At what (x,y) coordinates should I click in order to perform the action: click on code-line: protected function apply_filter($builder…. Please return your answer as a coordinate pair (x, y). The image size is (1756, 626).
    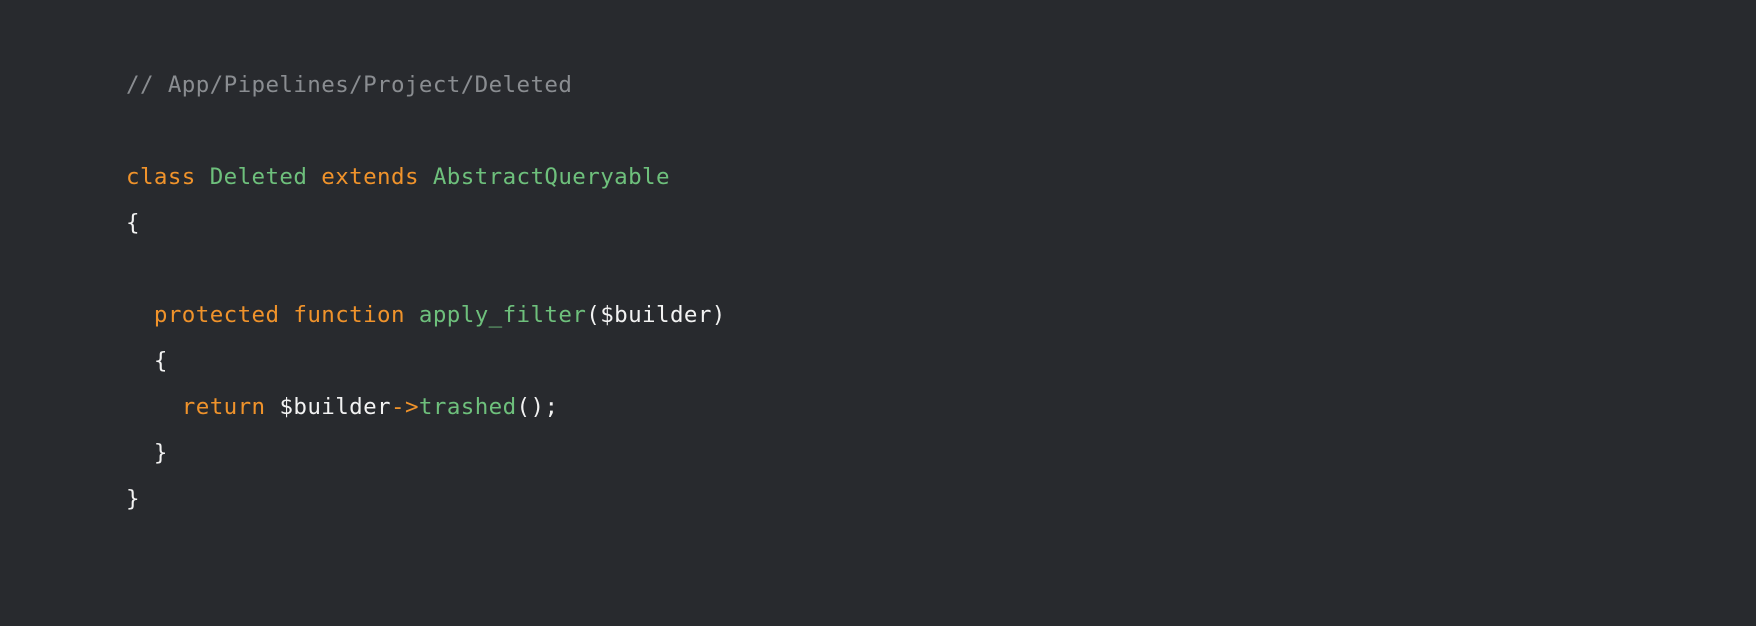
    Looking at the image, I should click on (941, 315).